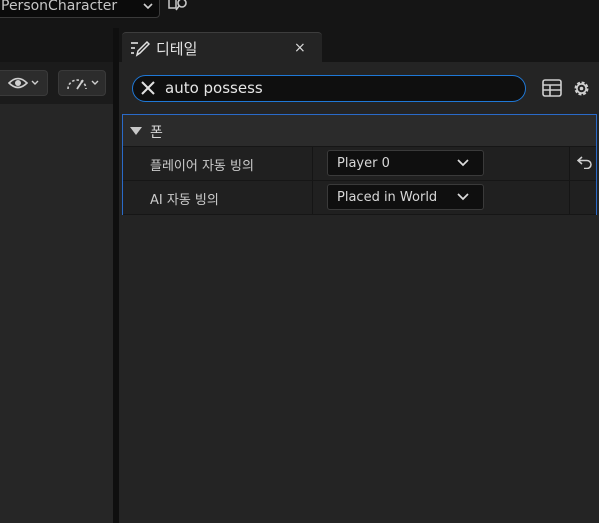  What do you see at coordinates (148, 88) in the screenshot?
I see `clear-search-icon` at bounding box center [148, 88].